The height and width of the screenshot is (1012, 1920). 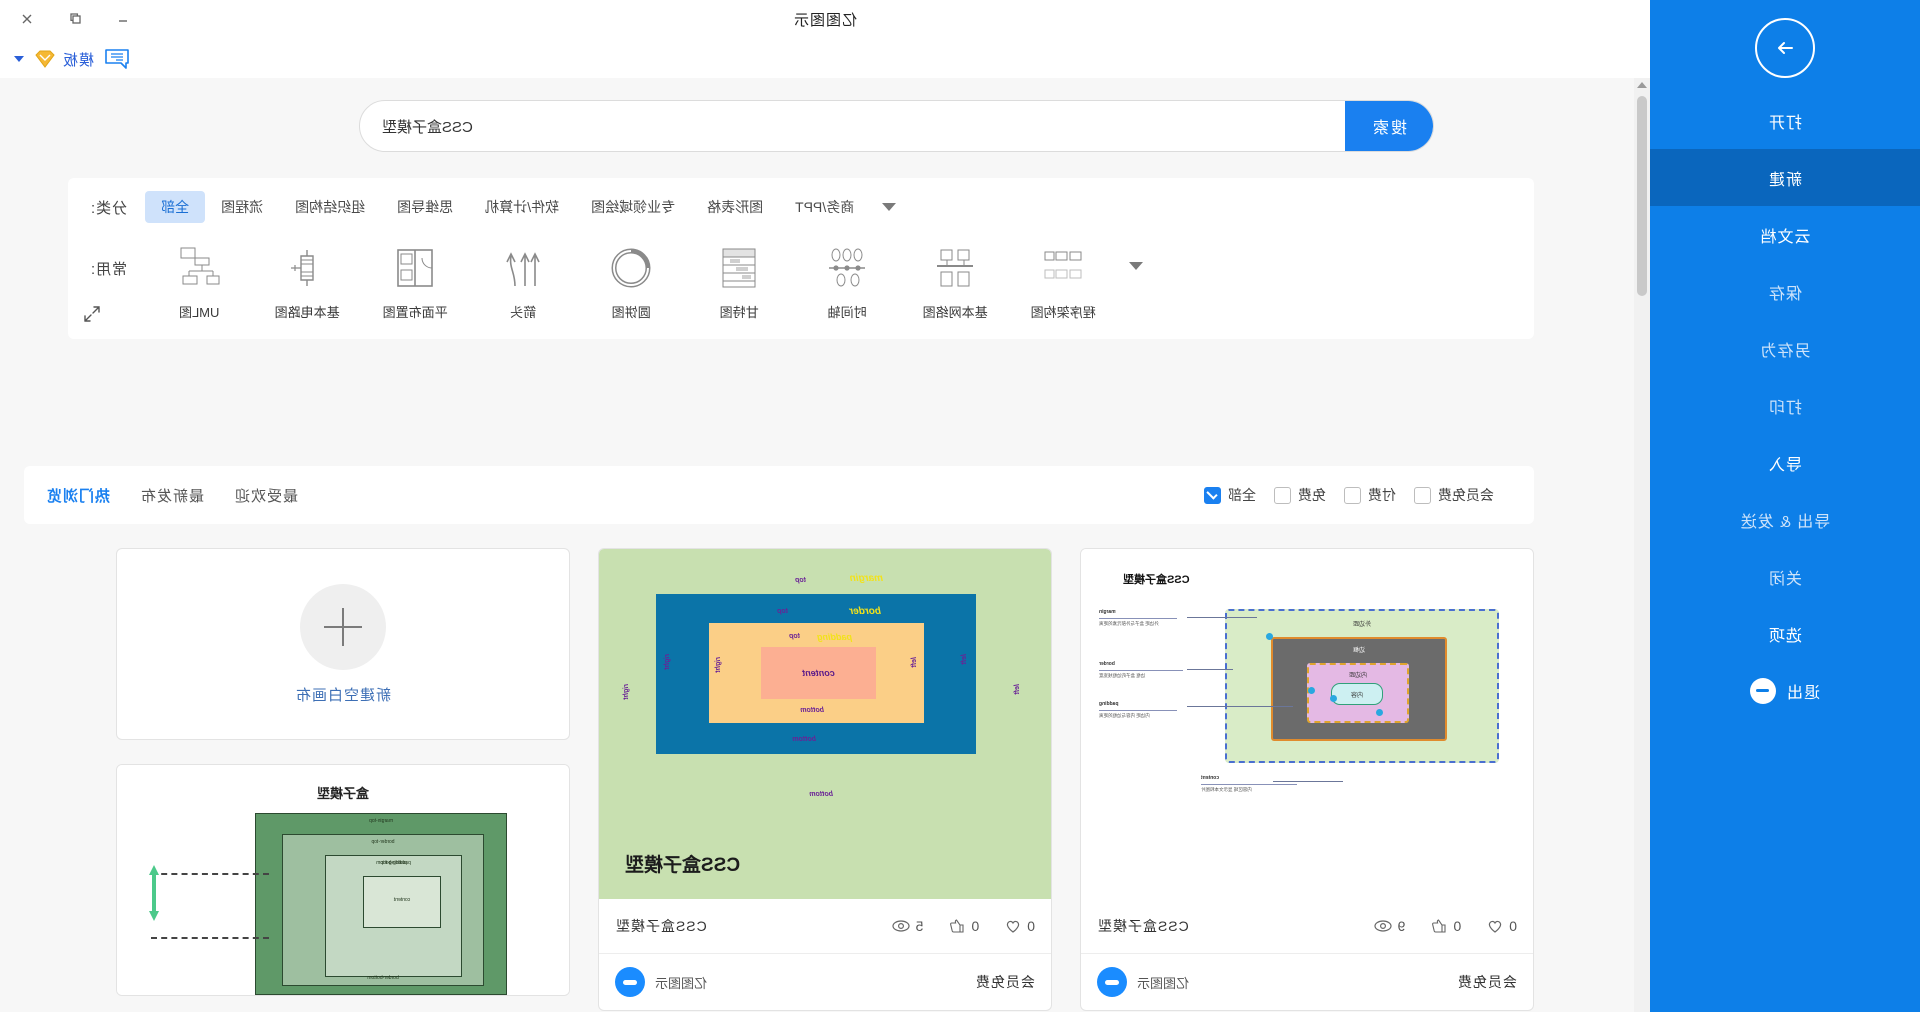 I want to click on close-icon, so click(x=27, y=19).